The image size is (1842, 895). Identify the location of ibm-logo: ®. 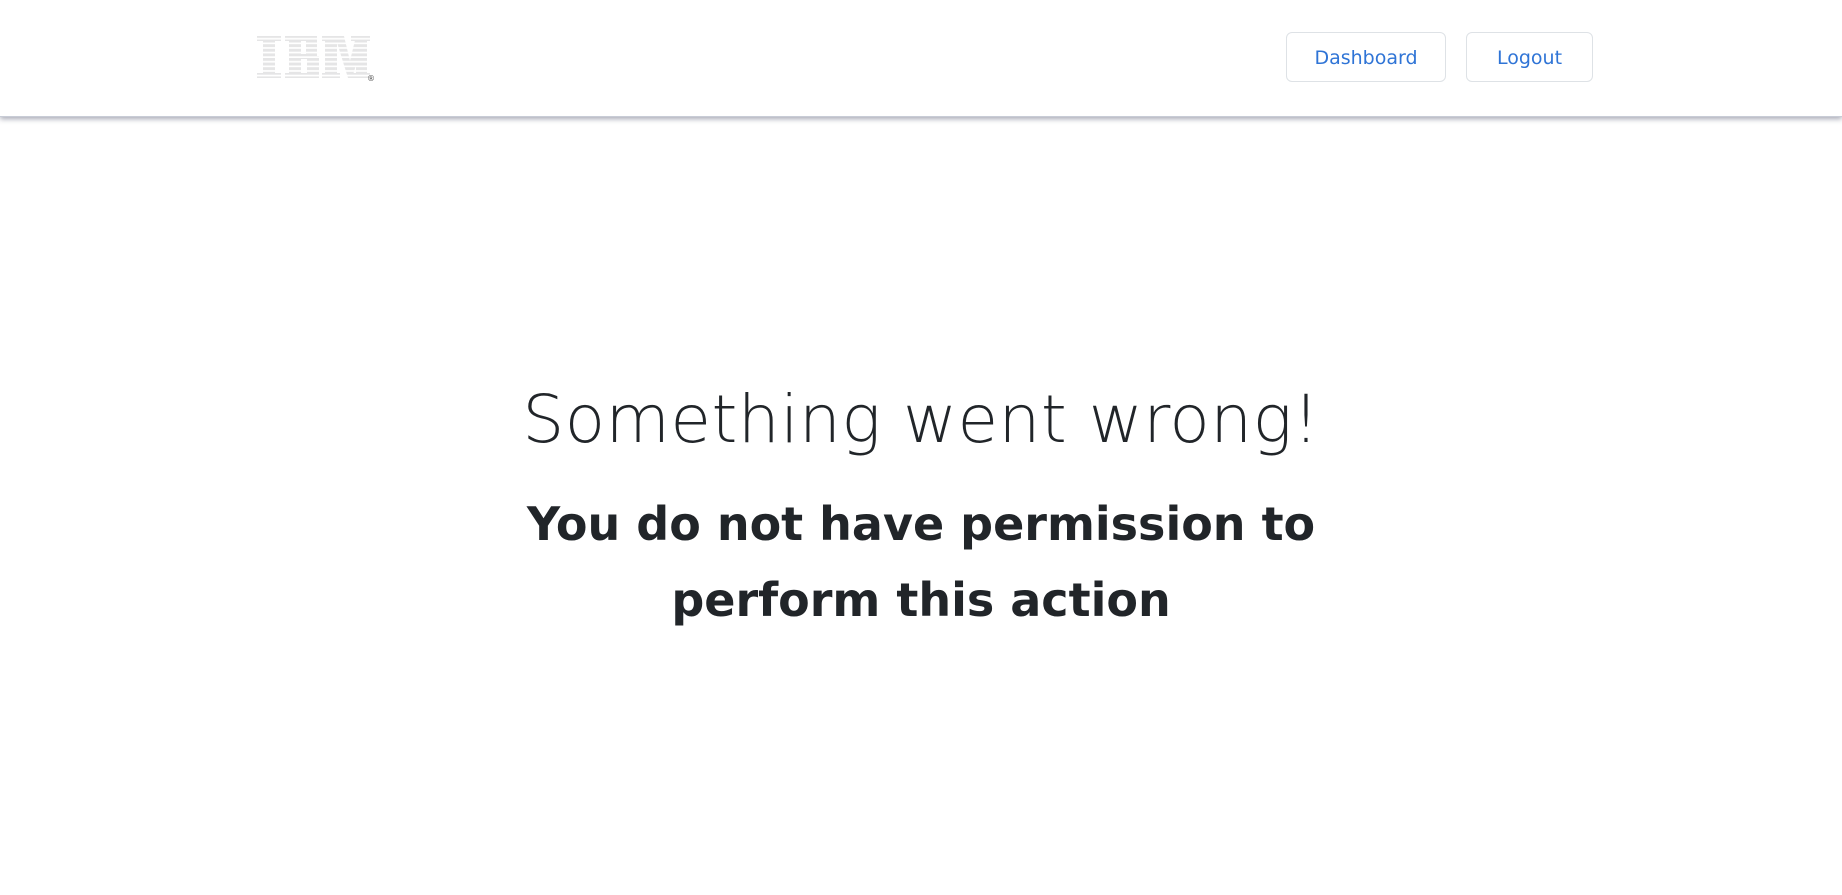
(315, 58).